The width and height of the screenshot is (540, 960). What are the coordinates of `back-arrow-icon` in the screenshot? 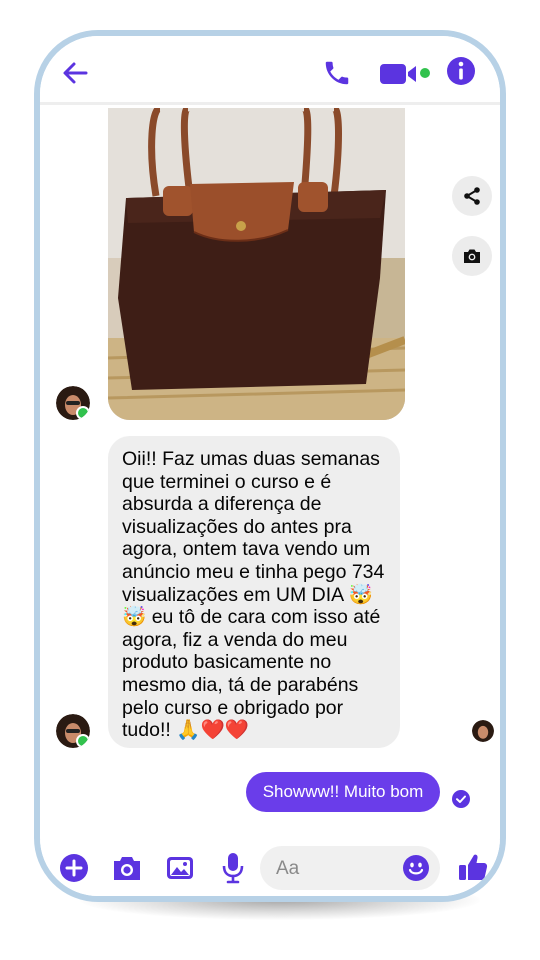 It's located at (75, 73).